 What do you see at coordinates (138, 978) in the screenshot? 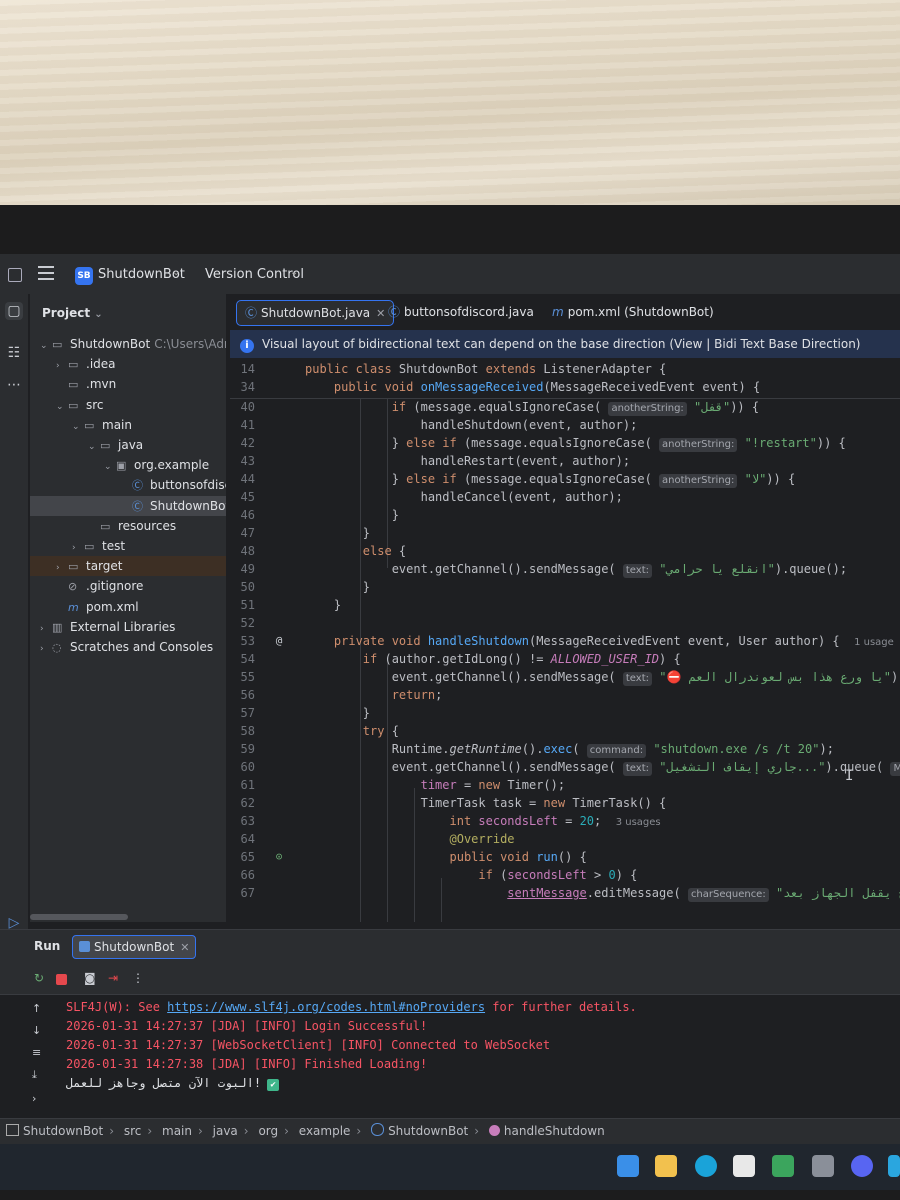
I see `more-icon: ⋮` at bounding box center [138, 978].